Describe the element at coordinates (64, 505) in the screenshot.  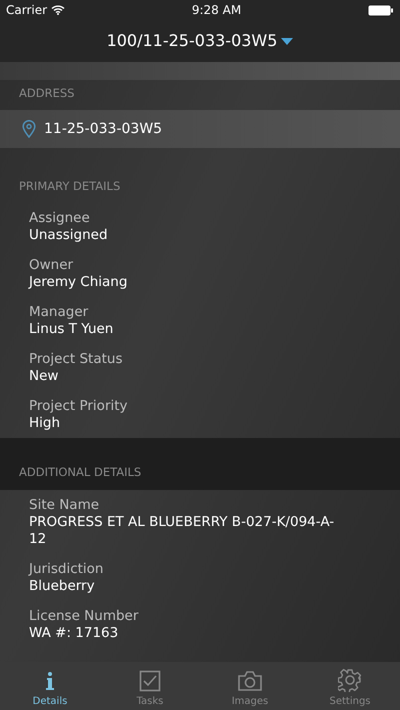
I see `field-label: Site Name` at that location.